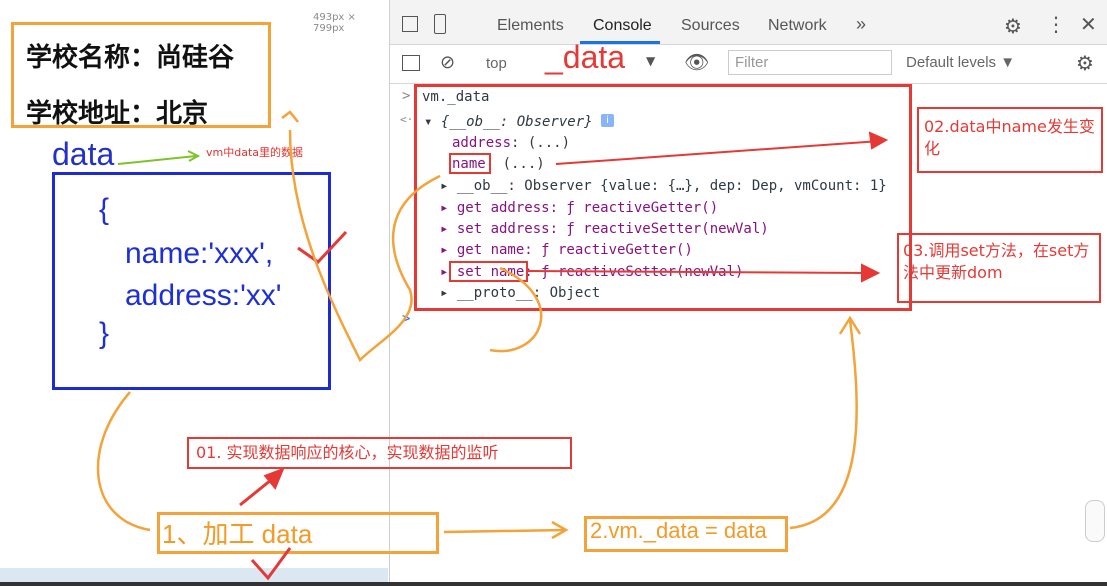 The width and height of the screenshot is (1107, 586). Describe the element at coordinates (130, 58) in the screenshot. I see `school-name: 学校名称：尚硅谷` at that location.